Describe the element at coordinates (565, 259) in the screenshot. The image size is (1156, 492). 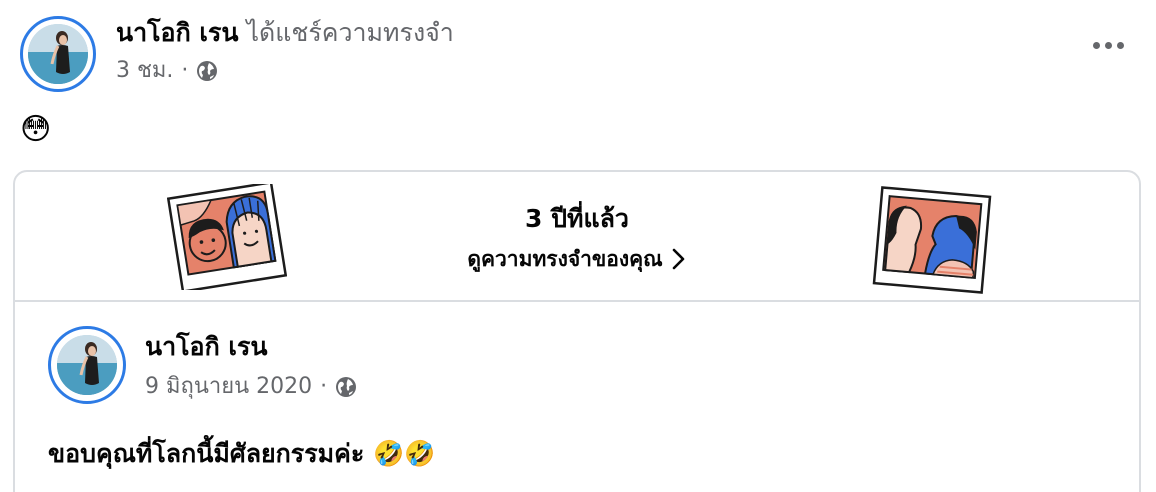
I see `see-memories-label: ดูความทรงจำของคุณ` at that location.